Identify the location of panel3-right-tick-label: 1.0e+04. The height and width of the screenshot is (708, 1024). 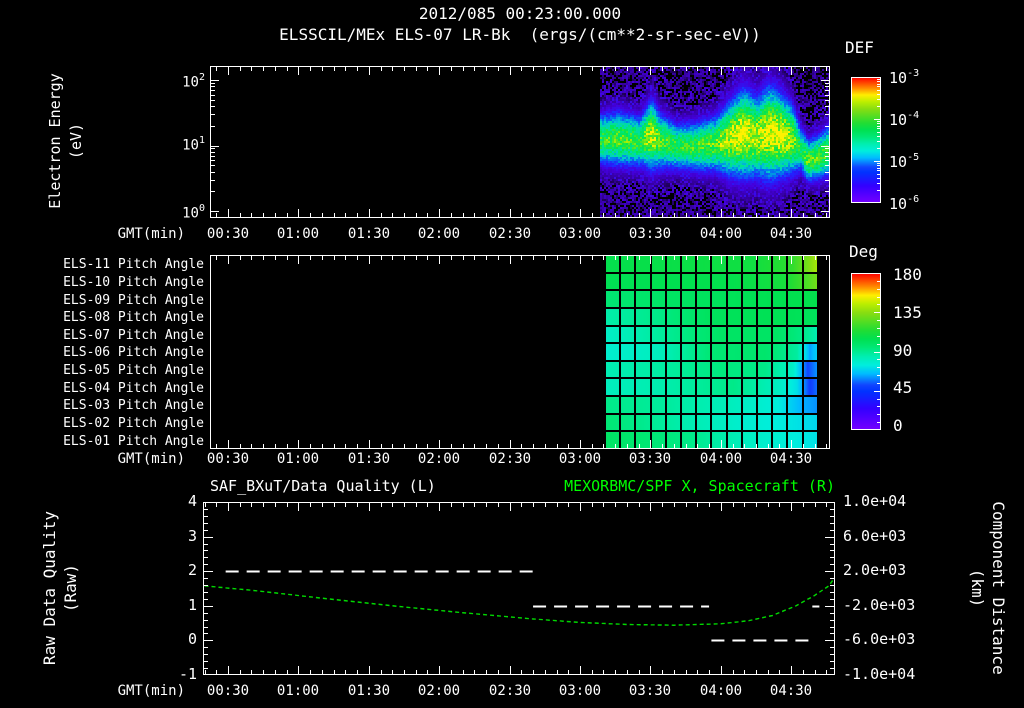
(875, 501).